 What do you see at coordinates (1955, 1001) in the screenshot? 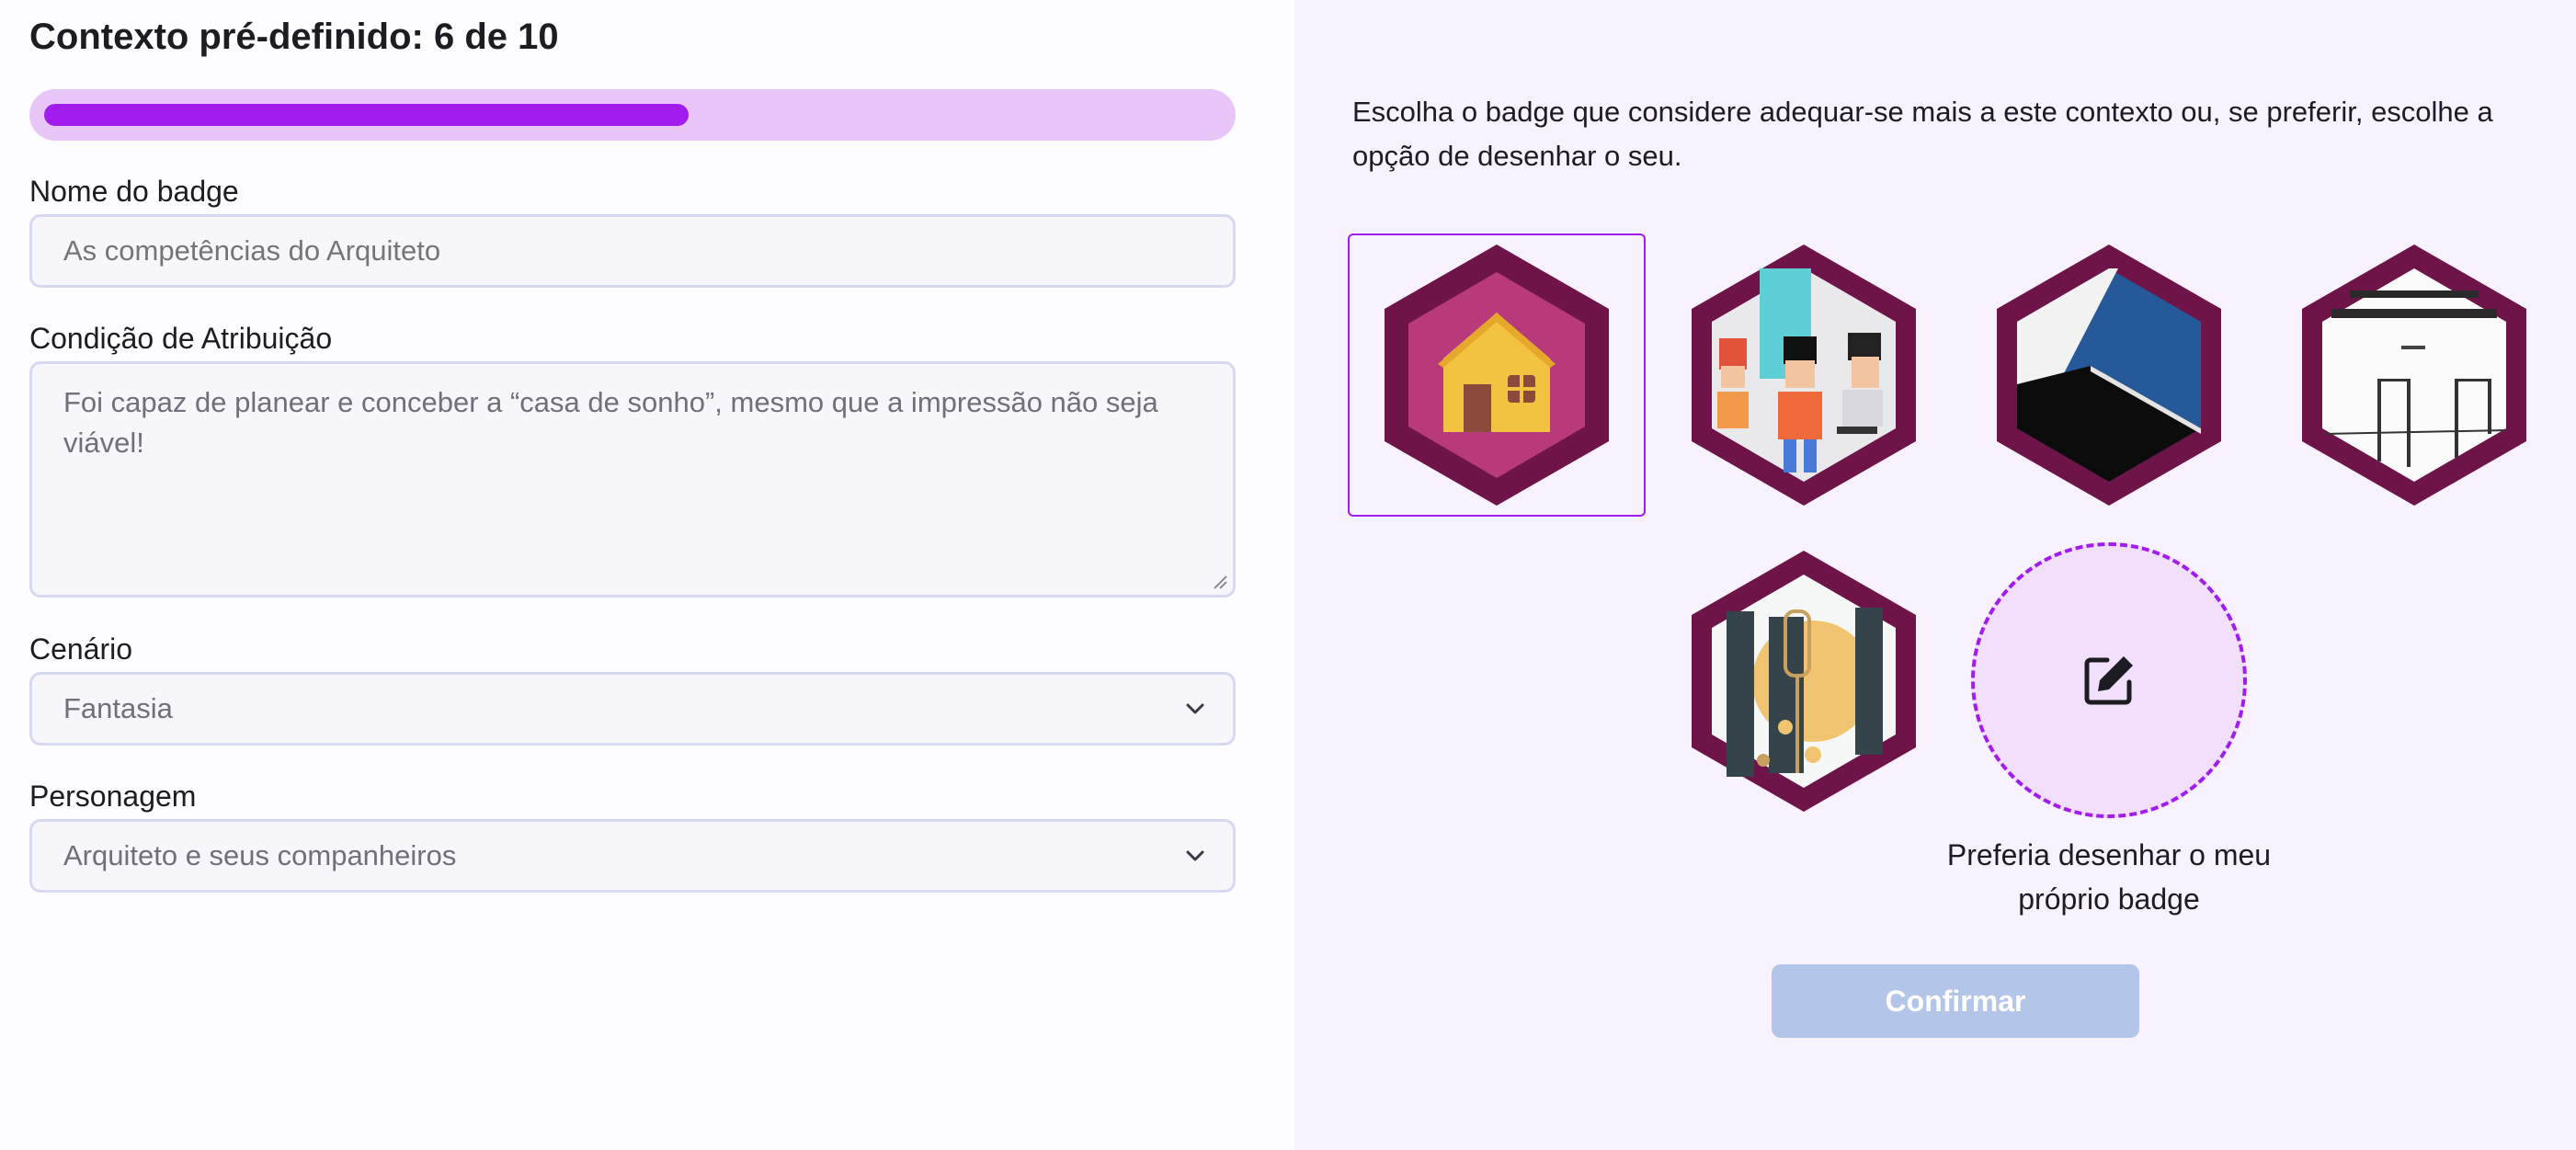
I see `confirm-button: Confirmar` at bounding box center [1955, 1001].